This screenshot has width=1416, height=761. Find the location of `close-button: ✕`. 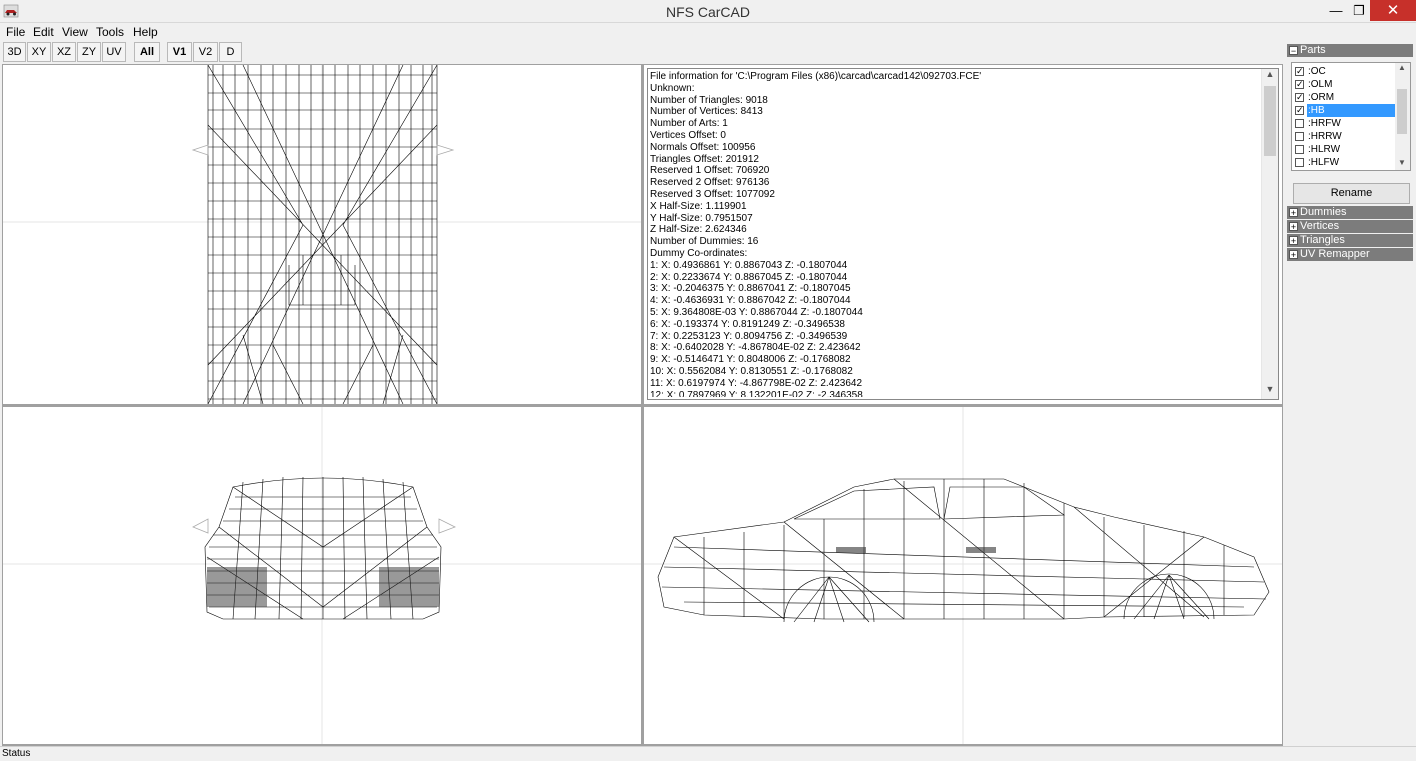

close-button: ✕ is located at coordinates (1393, 10).